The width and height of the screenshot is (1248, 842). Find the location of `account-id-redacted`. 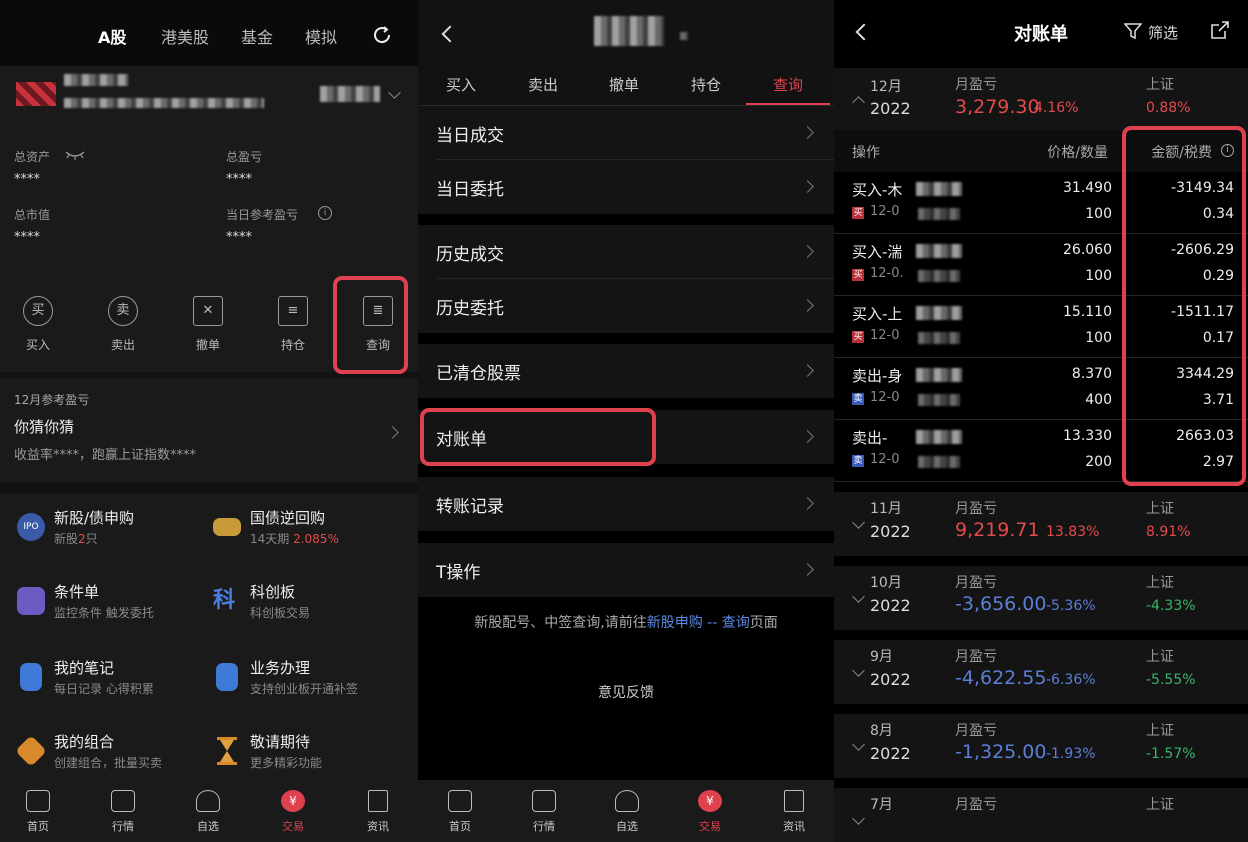

account-id-redacted is located at coordinates (164, 103).